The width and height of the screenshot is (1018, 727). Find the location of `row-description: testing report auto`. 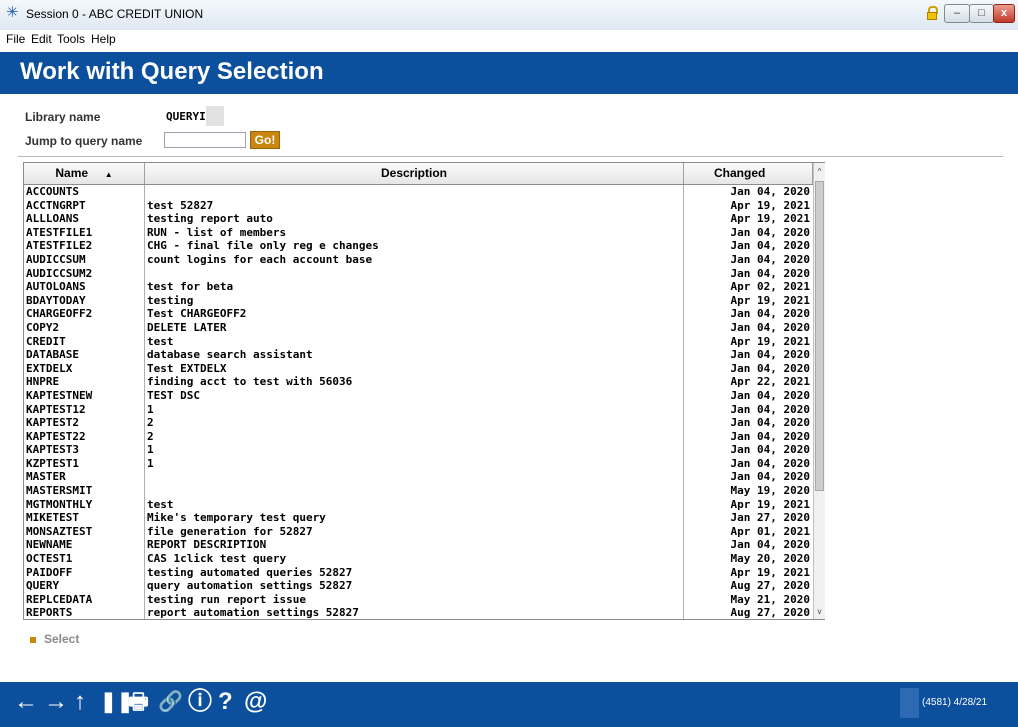

row-description: testing report auto is located at coordinates (210, 219).